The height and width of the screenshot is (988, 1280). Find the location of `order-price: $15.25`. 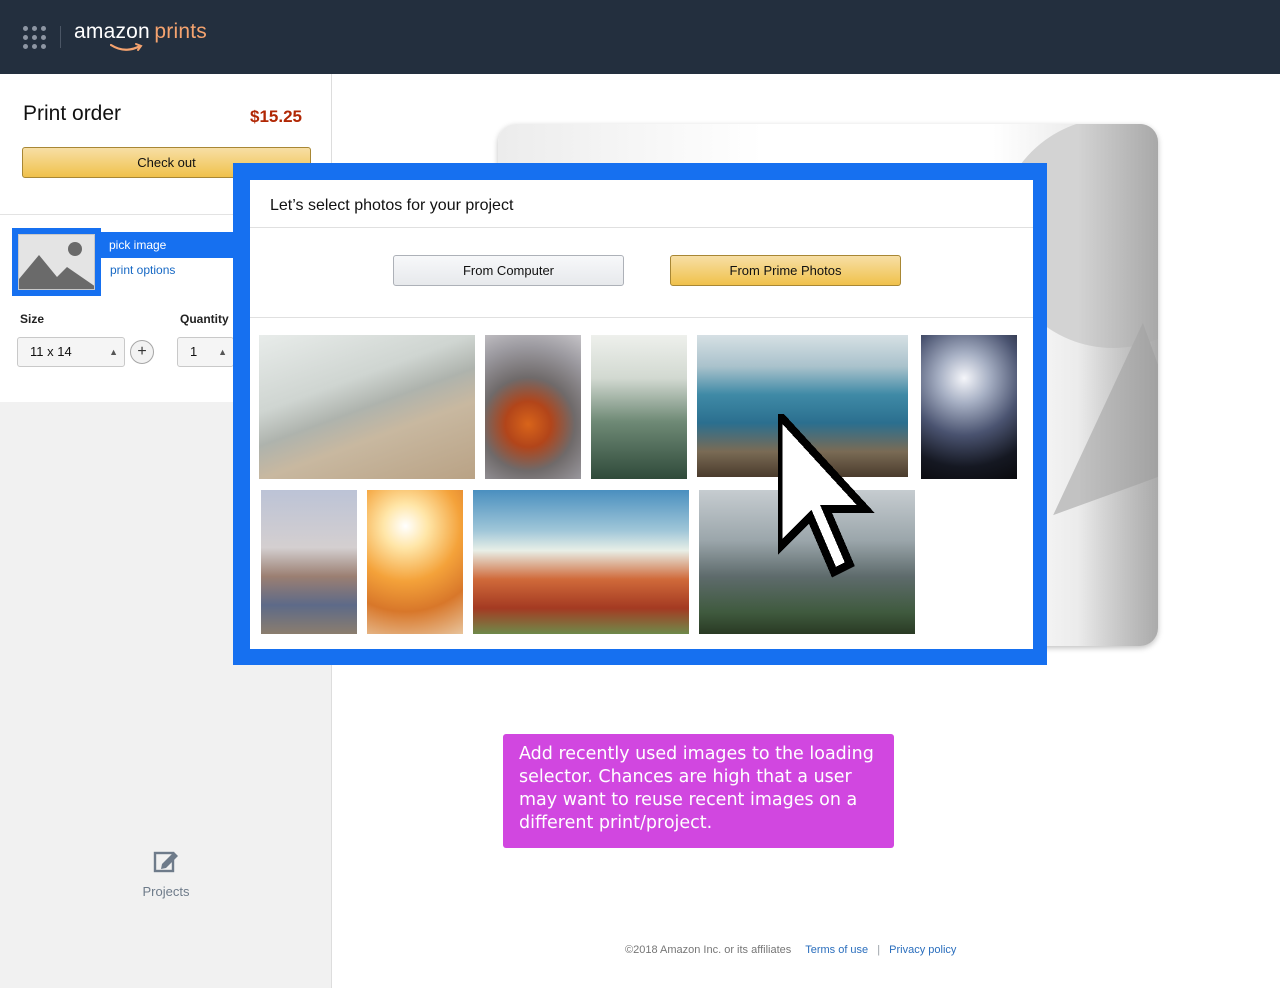

order-price: $15.25 is located at coordinates (276, 116).